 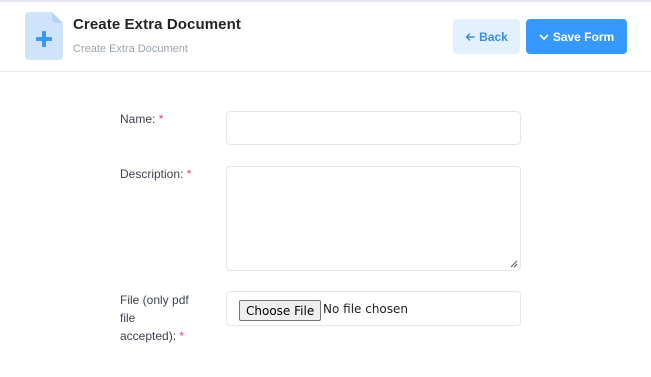 What do you see at coordinates (154, 300) in the screenshot?
I see `file-label-line1: File (only pdf` at bounding box center [154, 300].